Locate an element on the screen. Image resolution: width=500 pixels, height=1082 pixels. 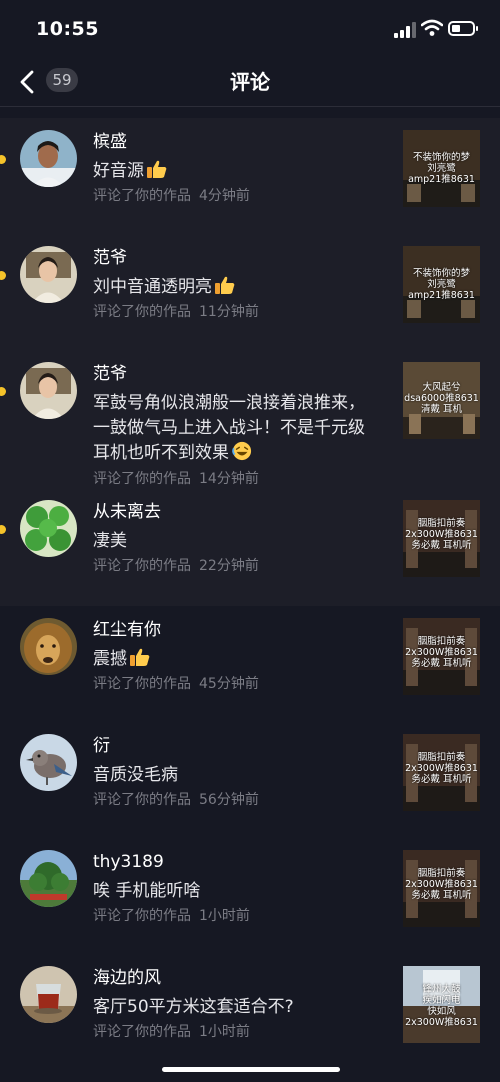
status-bar: 10:55 is located at coordinates (250, 30).